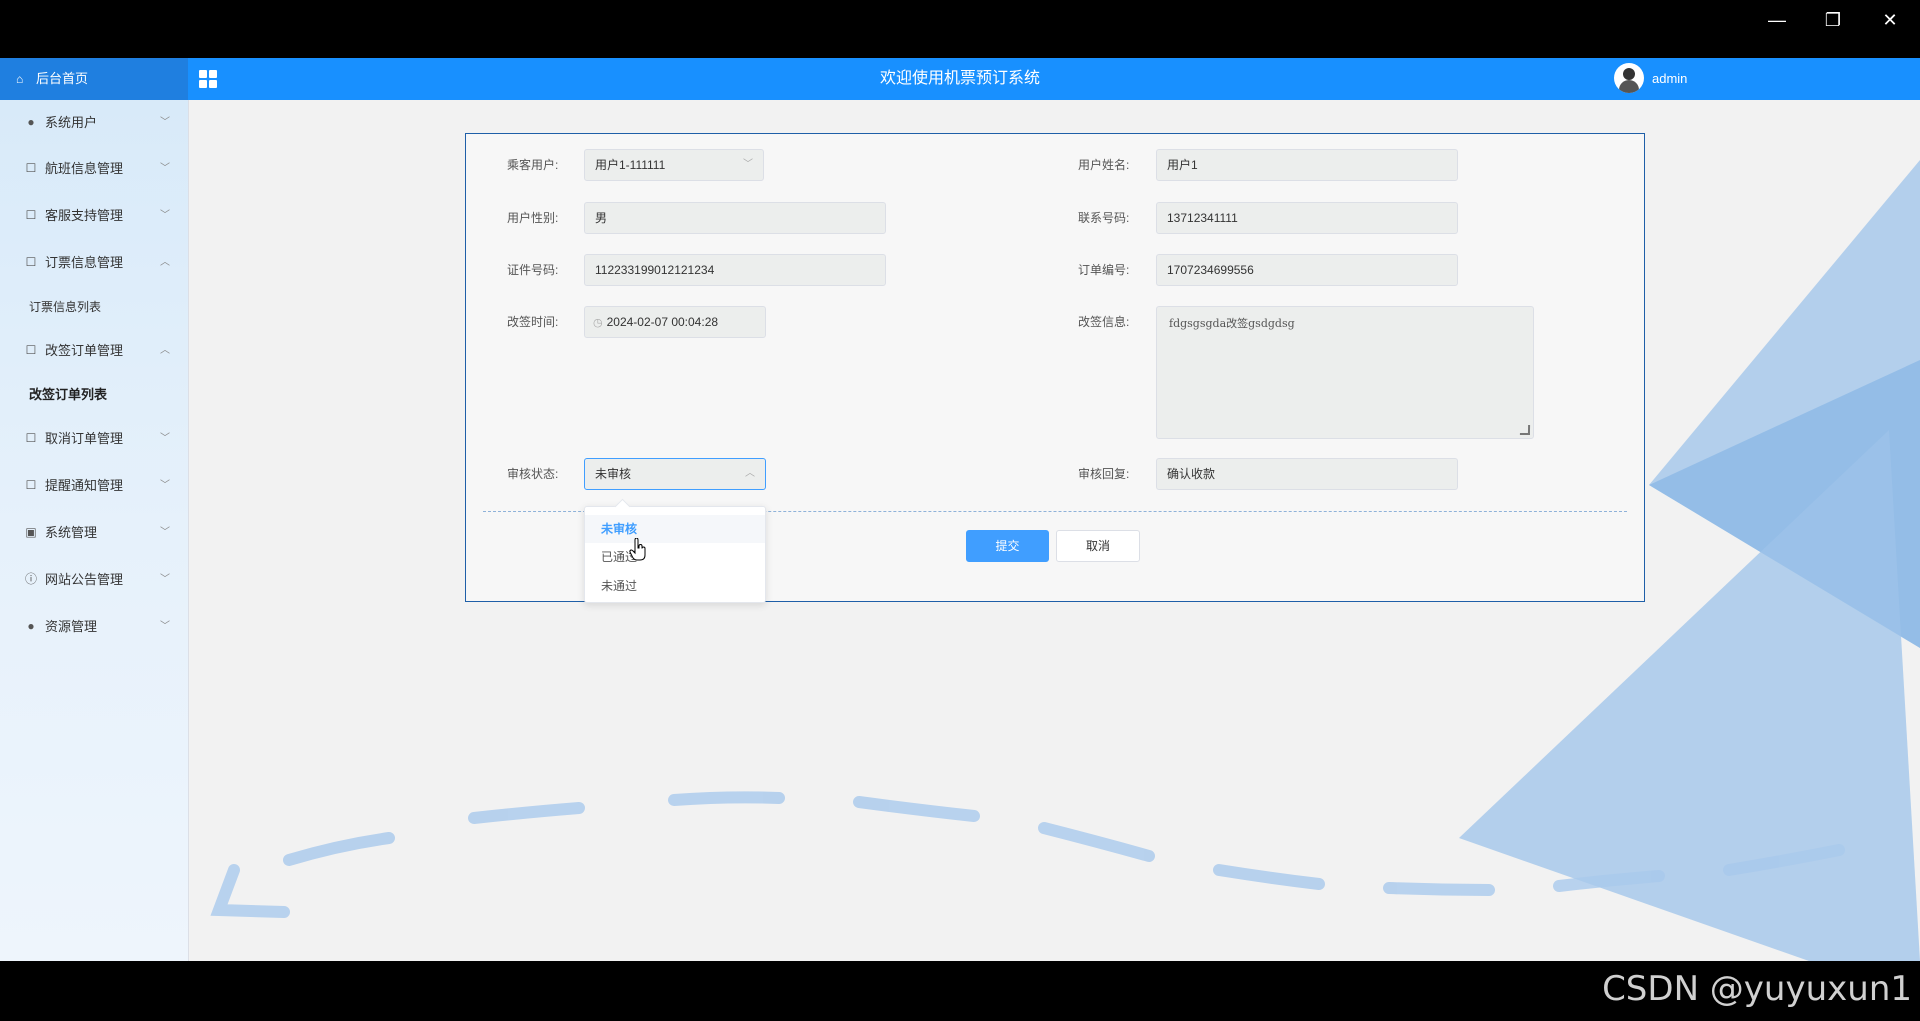 The image size is (1920, 1021). I want to click on sidebar-item-booking-info: ☐ 订票信息管理 ︿, so click(94, 263).